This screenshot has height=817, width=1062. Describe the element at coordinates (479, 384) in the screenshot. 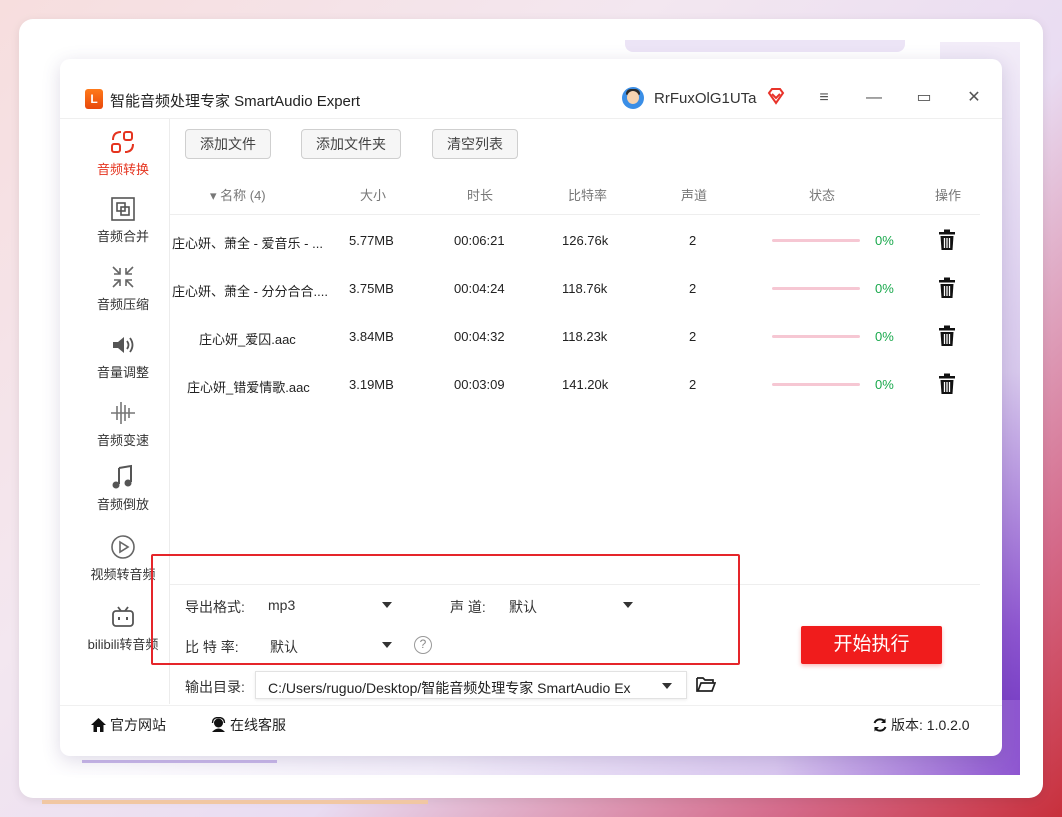

I see `file-duration: 00:03:09` at that location.